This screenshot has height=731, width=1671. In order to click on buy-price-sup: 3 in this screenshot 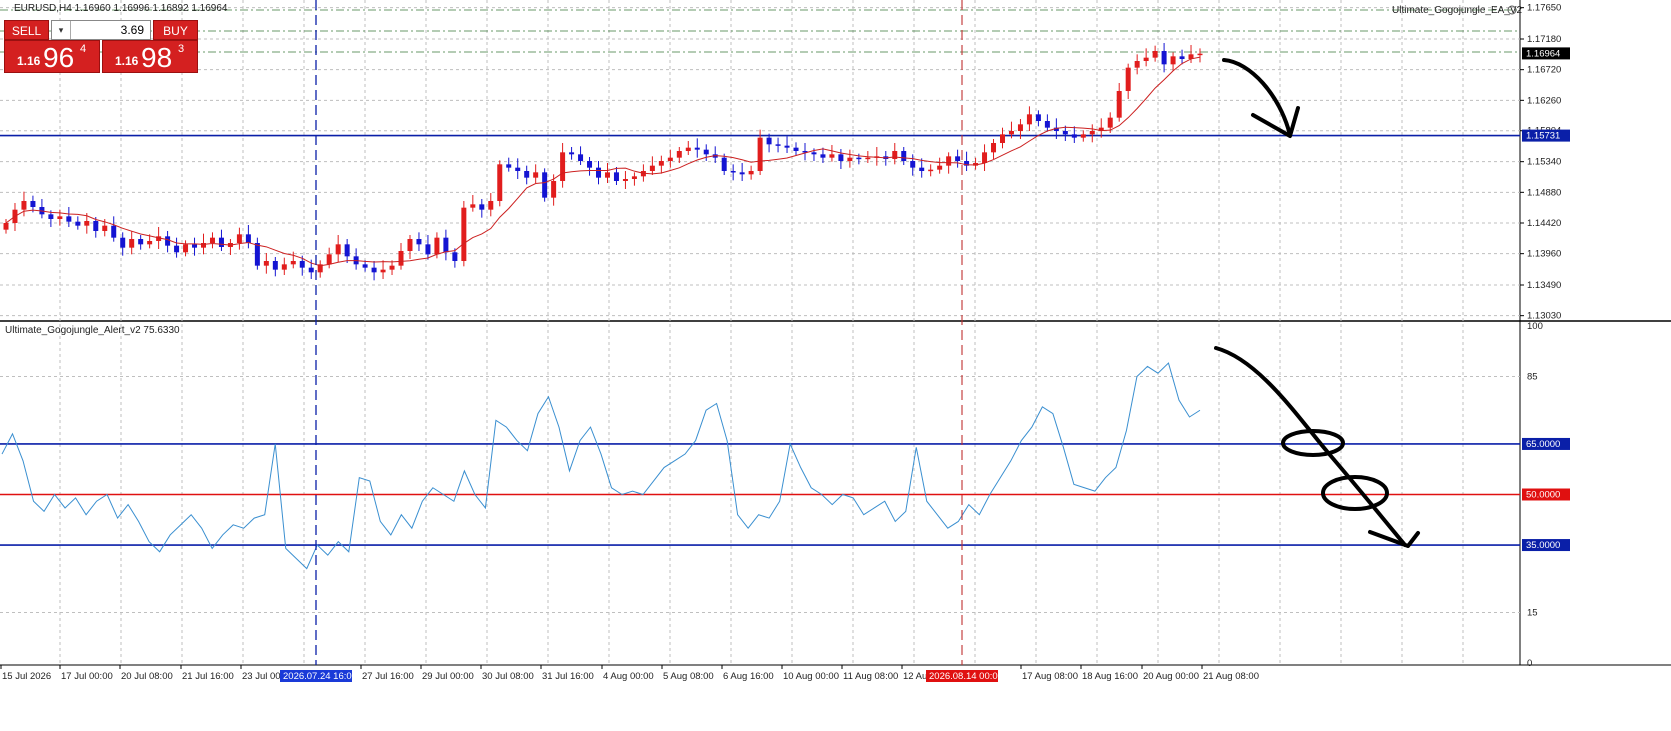, I will do `click(181, 49)`.